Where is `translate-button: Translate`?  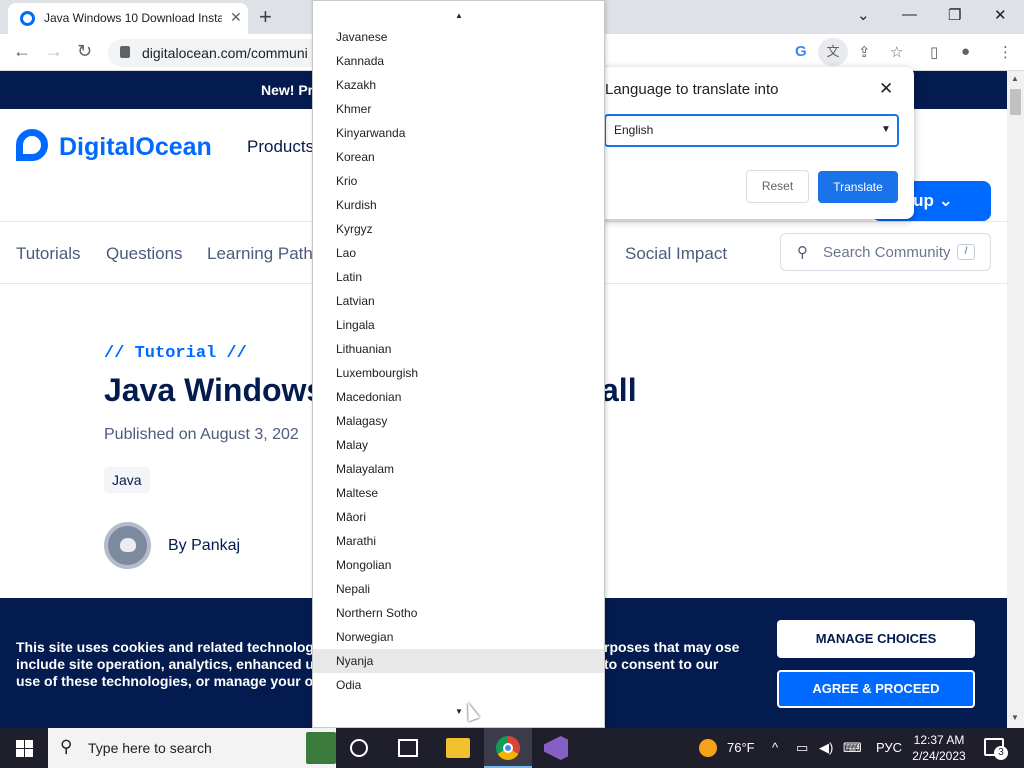 translate-button: Translate is located at coordinates (858, 187).